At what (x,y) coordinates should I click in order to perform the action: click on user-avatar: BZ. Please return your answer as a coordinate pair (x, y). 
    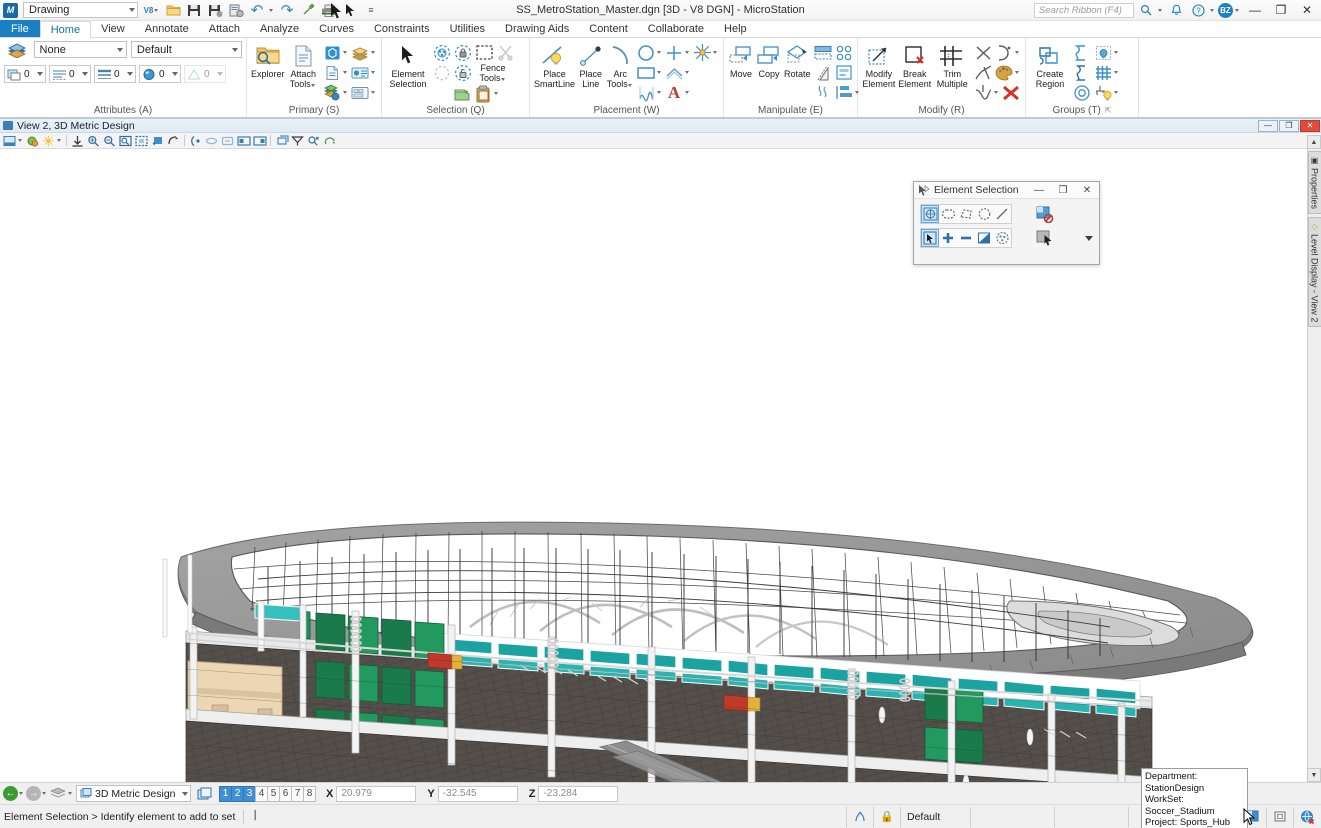
    Looking at the image, I should click on (1225, 10).